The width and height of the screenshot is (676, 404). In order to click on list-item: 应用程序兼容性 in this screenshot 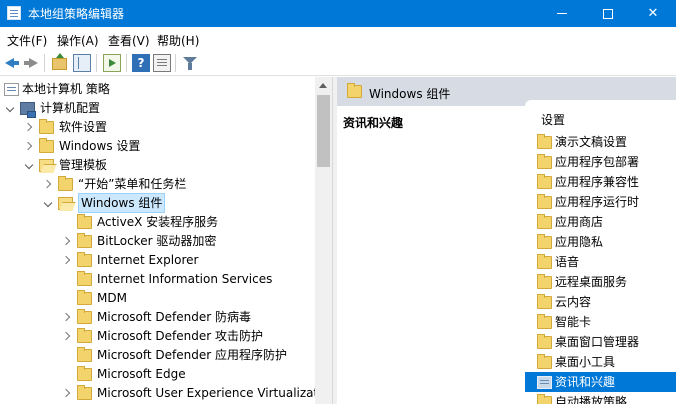, I will do `click(600, 182)`.